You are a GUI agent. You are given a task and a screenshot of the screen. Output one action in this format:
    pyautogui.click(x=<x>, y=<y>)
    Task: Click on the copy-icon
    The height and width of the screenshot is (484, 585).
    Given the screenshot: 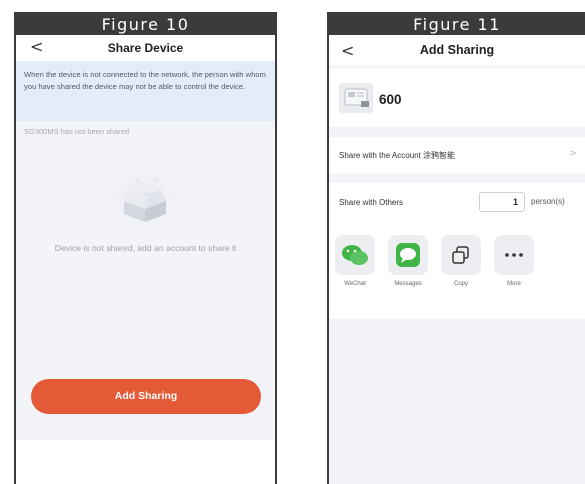 What is the action you would take?
    pyautogui.click(x=461, y=255)
    